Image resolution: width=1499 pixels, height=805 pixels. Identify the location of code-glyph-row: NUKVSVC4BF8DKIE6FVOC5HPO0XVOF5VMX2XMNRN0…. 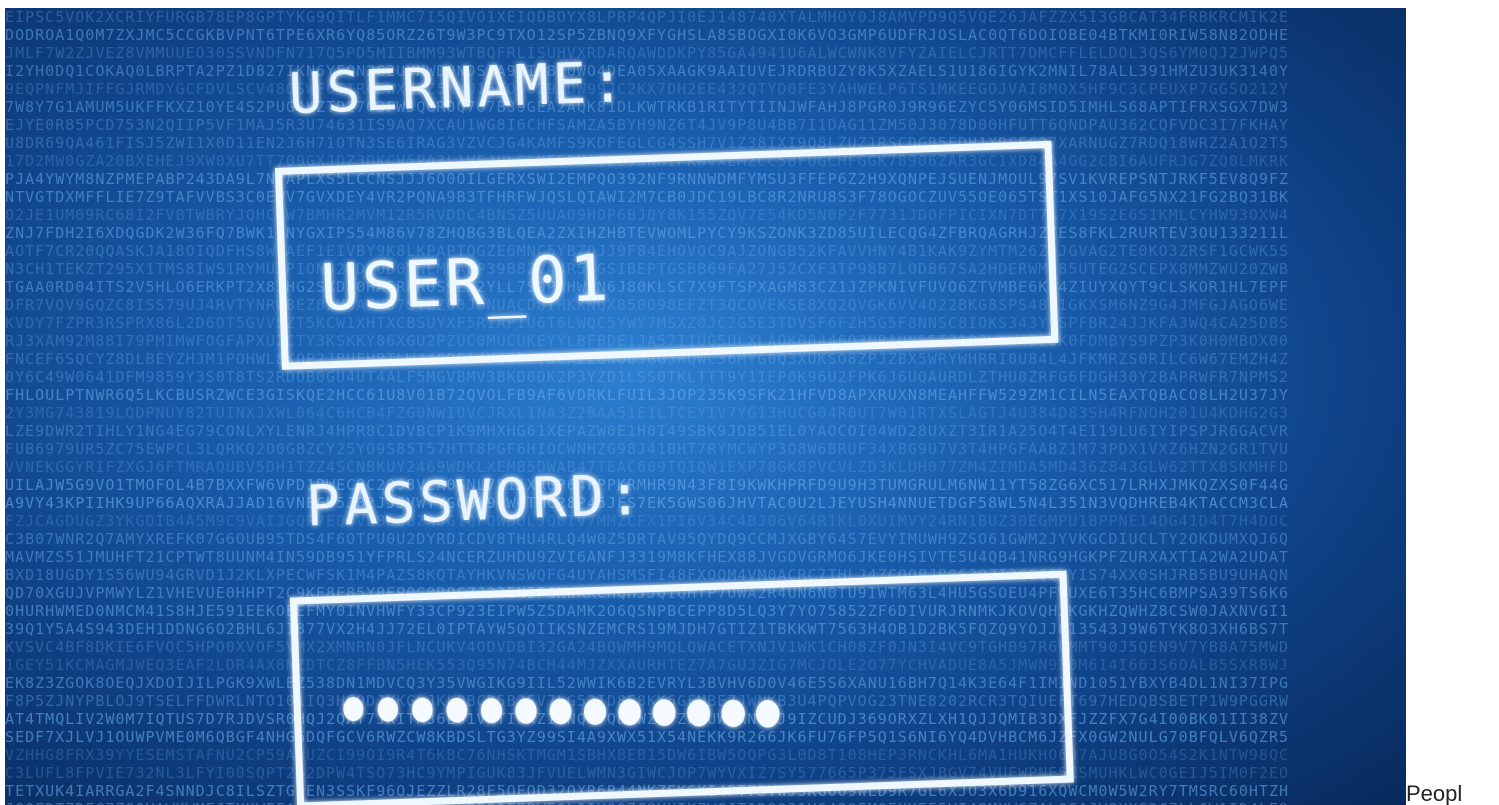
(647, 647).